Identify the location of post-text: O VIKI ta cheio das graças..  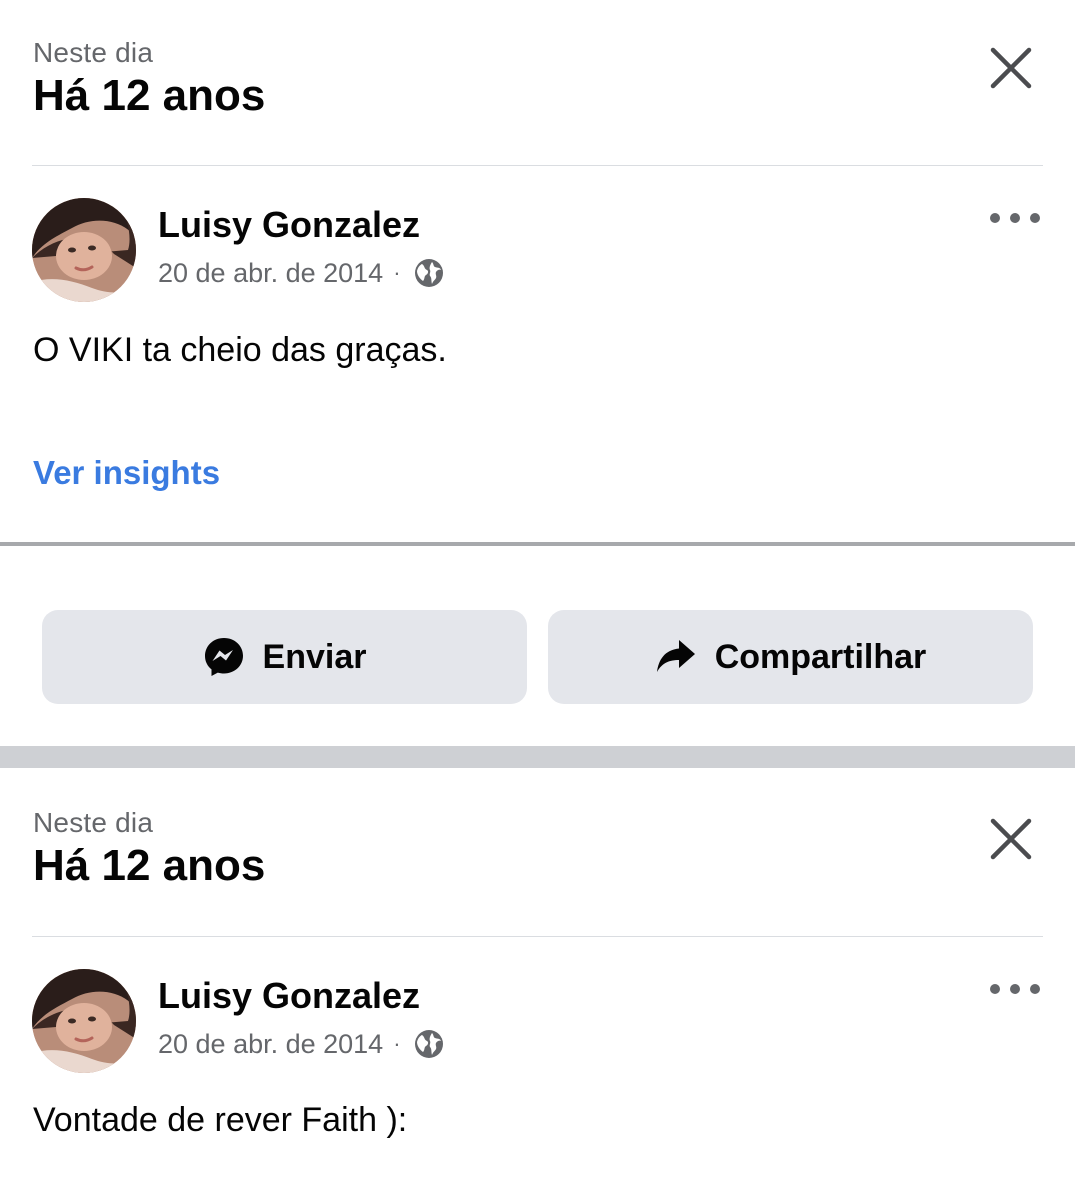
(240, 350).